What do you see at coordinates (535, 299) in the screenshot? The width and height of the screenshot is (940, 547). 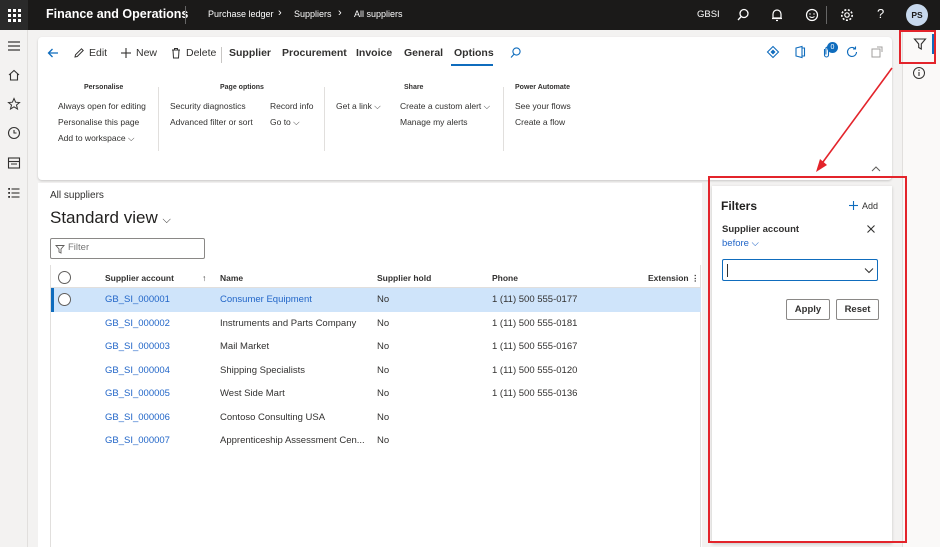 I see `phone: 1 (11) 500 555-0177` at bounding box center [535, 299].